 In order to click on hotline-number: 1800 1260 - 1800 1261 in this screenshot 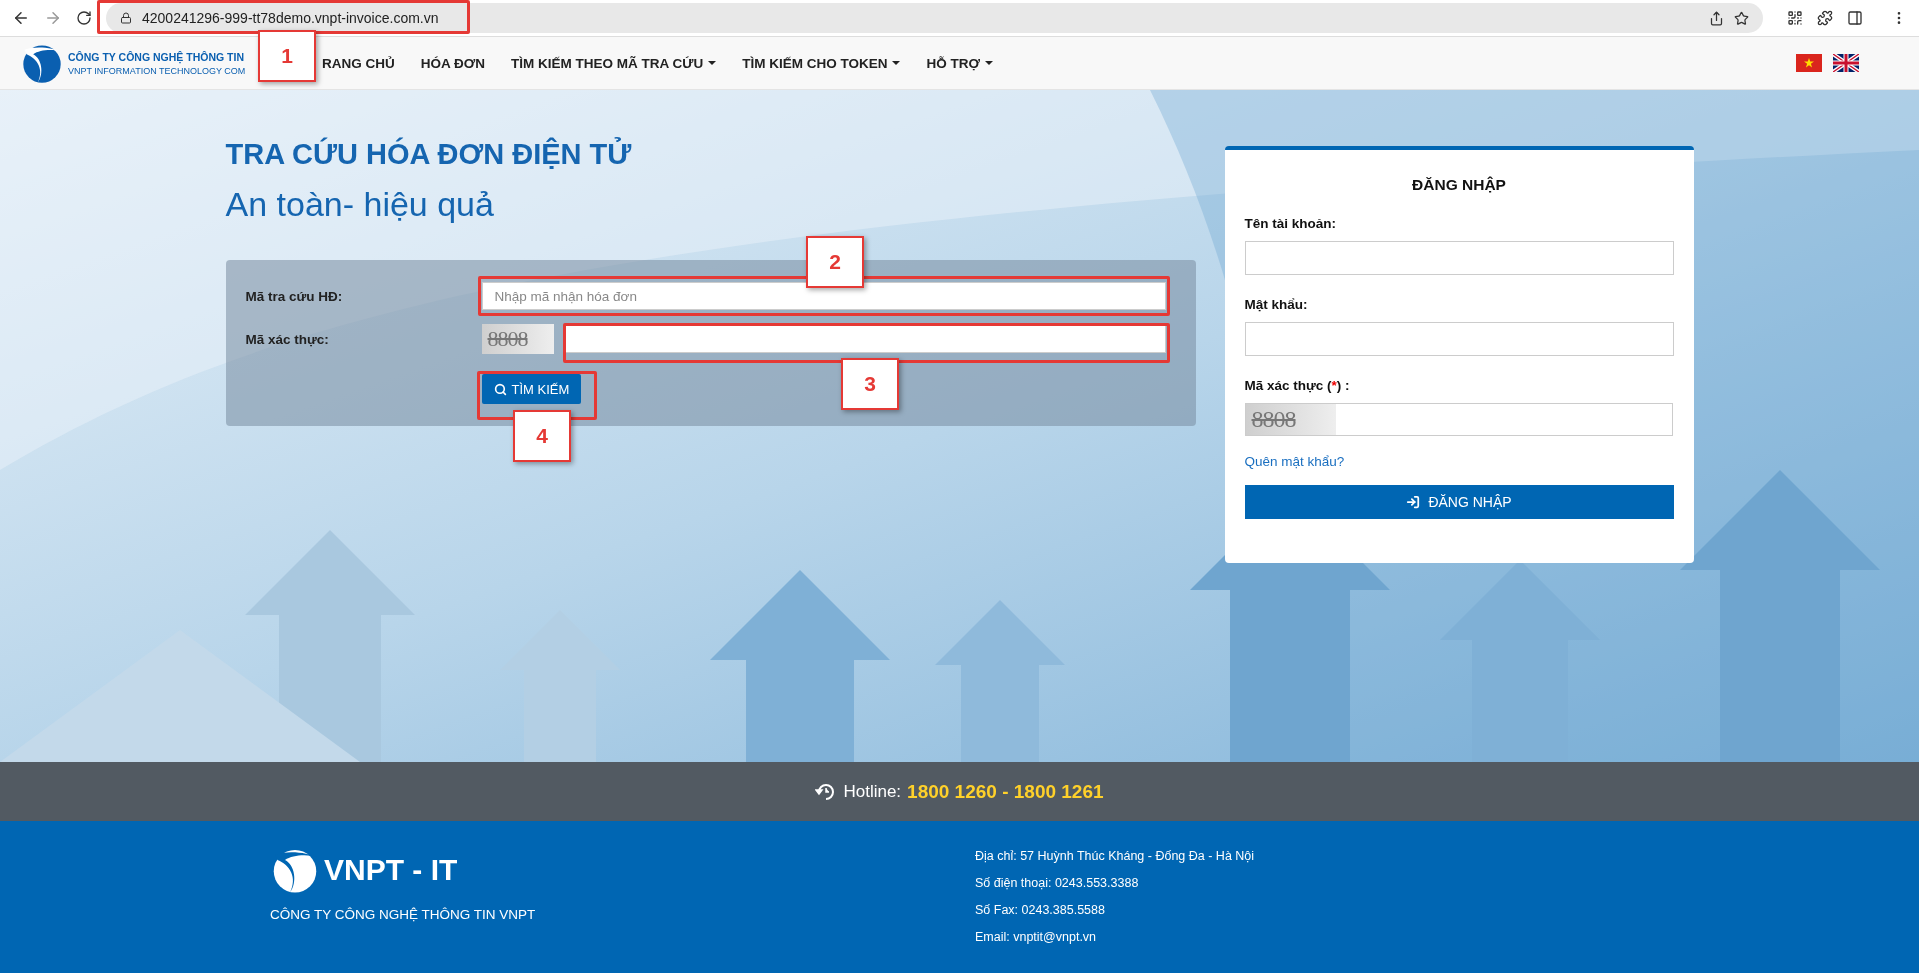, I will do `click(1005, 791)`.